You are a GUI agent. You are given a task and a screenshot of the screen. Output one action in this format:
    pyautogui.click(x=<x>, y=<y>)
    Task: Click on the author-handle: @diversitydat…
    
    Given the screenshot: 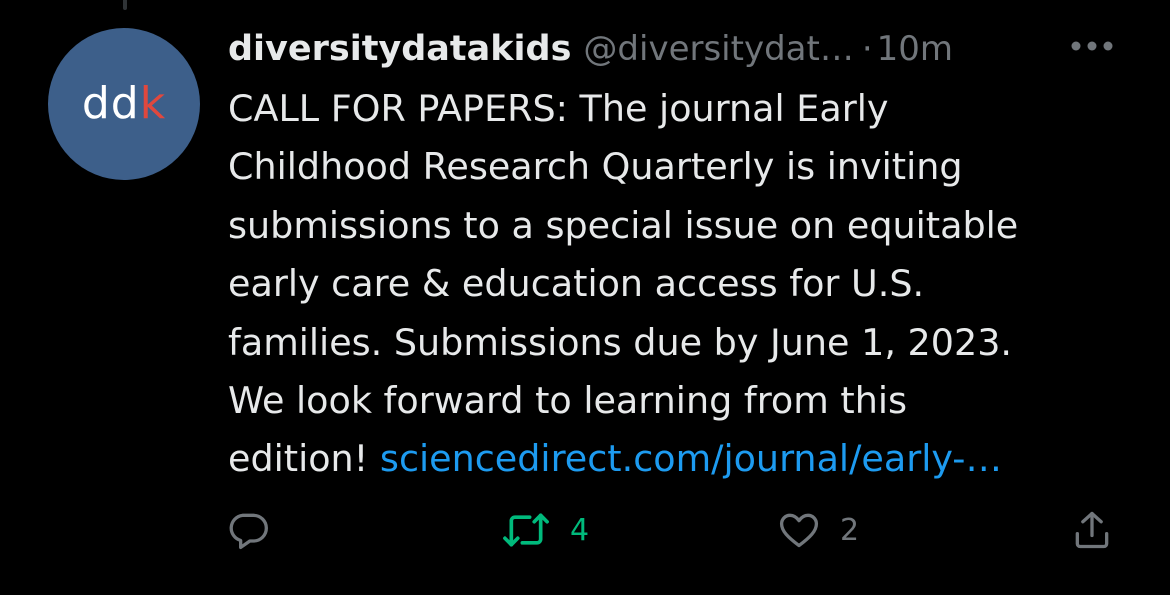 What is the action you would take?
    pyautogui.click(x=718, y=49)
    